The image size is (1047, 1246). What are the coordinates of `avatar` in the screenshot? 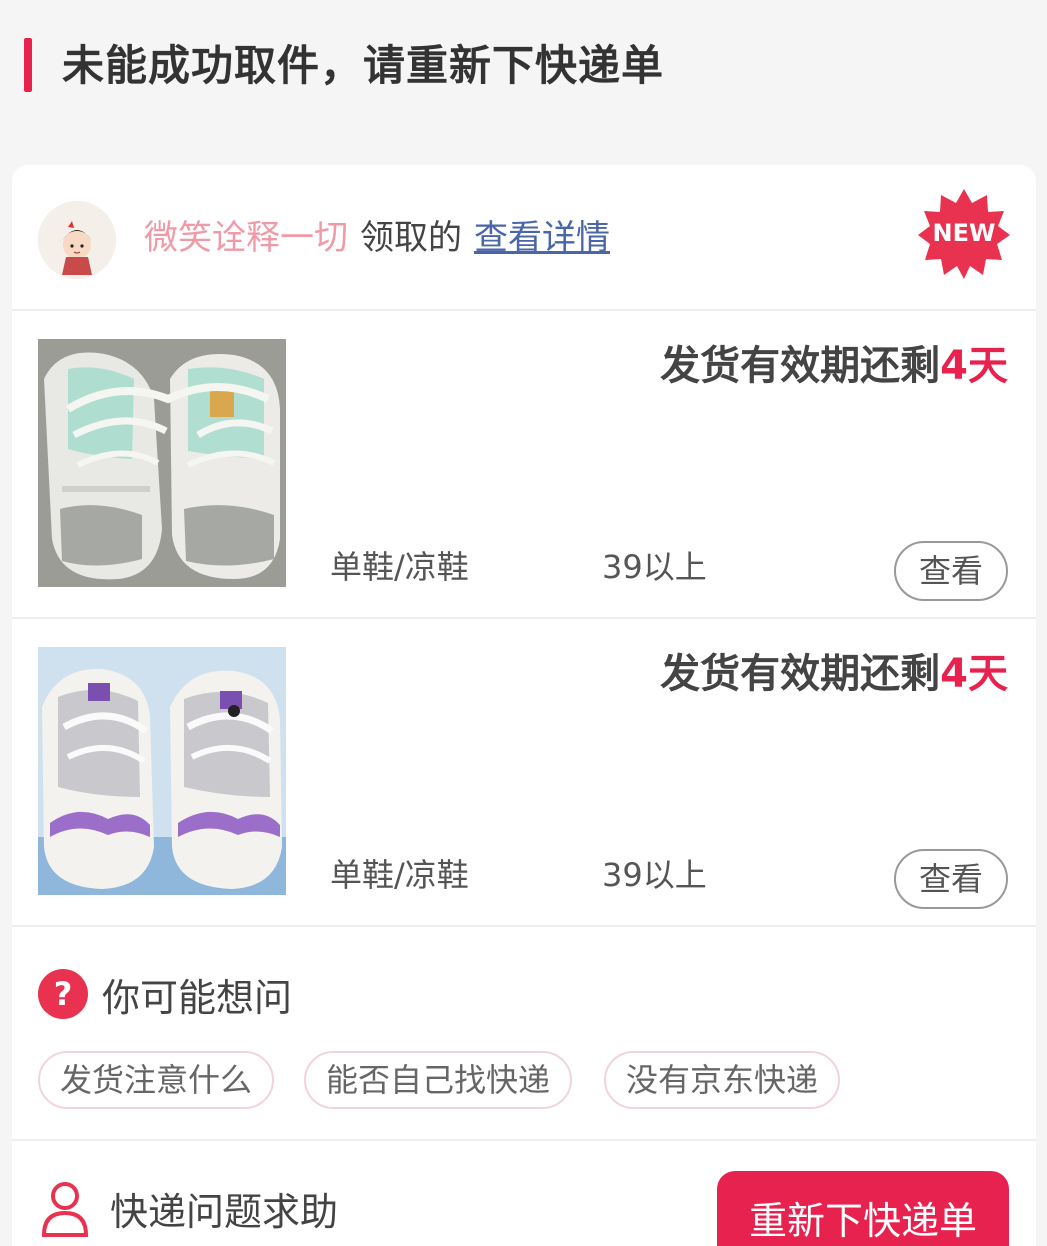 It's located at (77, 240).